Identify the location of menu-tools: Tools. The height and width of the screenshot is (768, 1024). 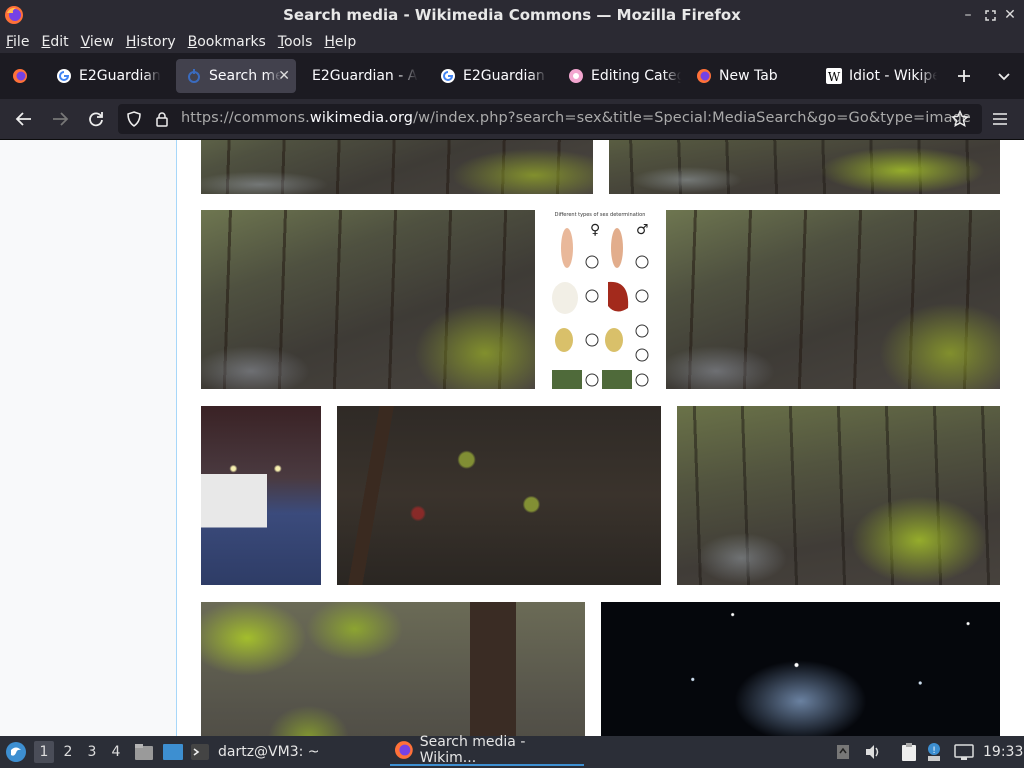
(295, 42).